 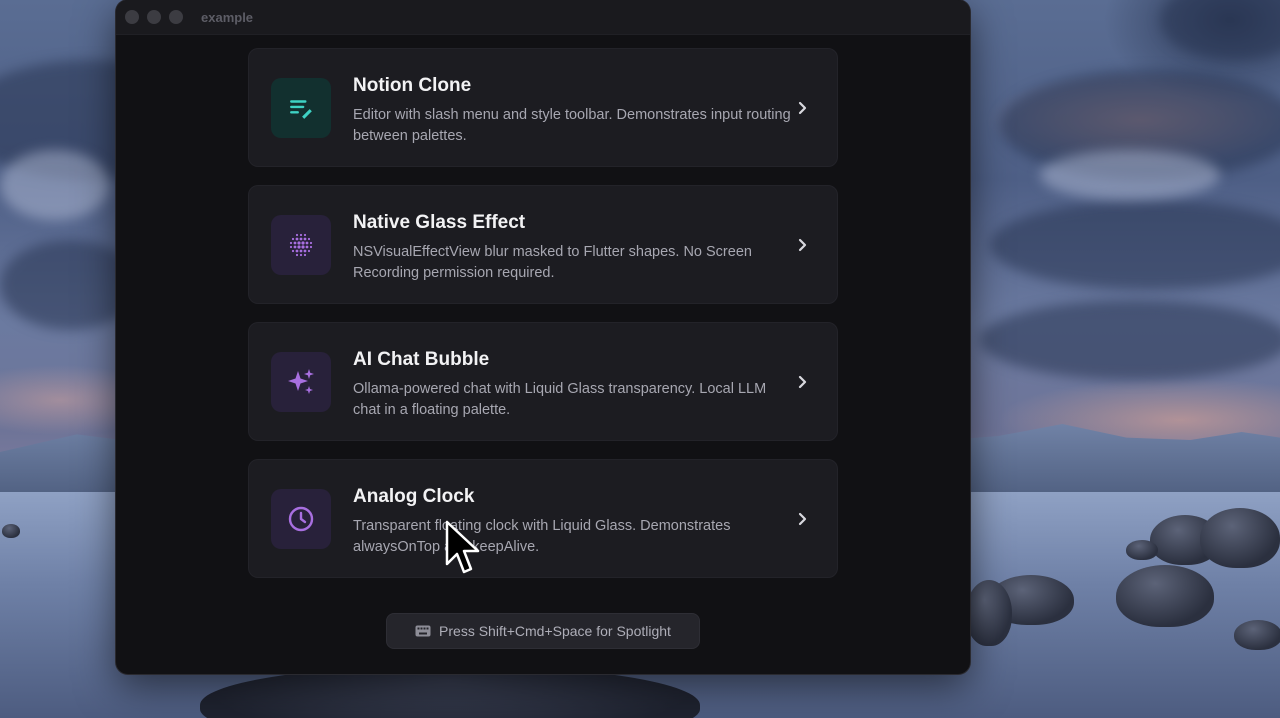 I want to click on clock-icon, so click(x=301, y=519).